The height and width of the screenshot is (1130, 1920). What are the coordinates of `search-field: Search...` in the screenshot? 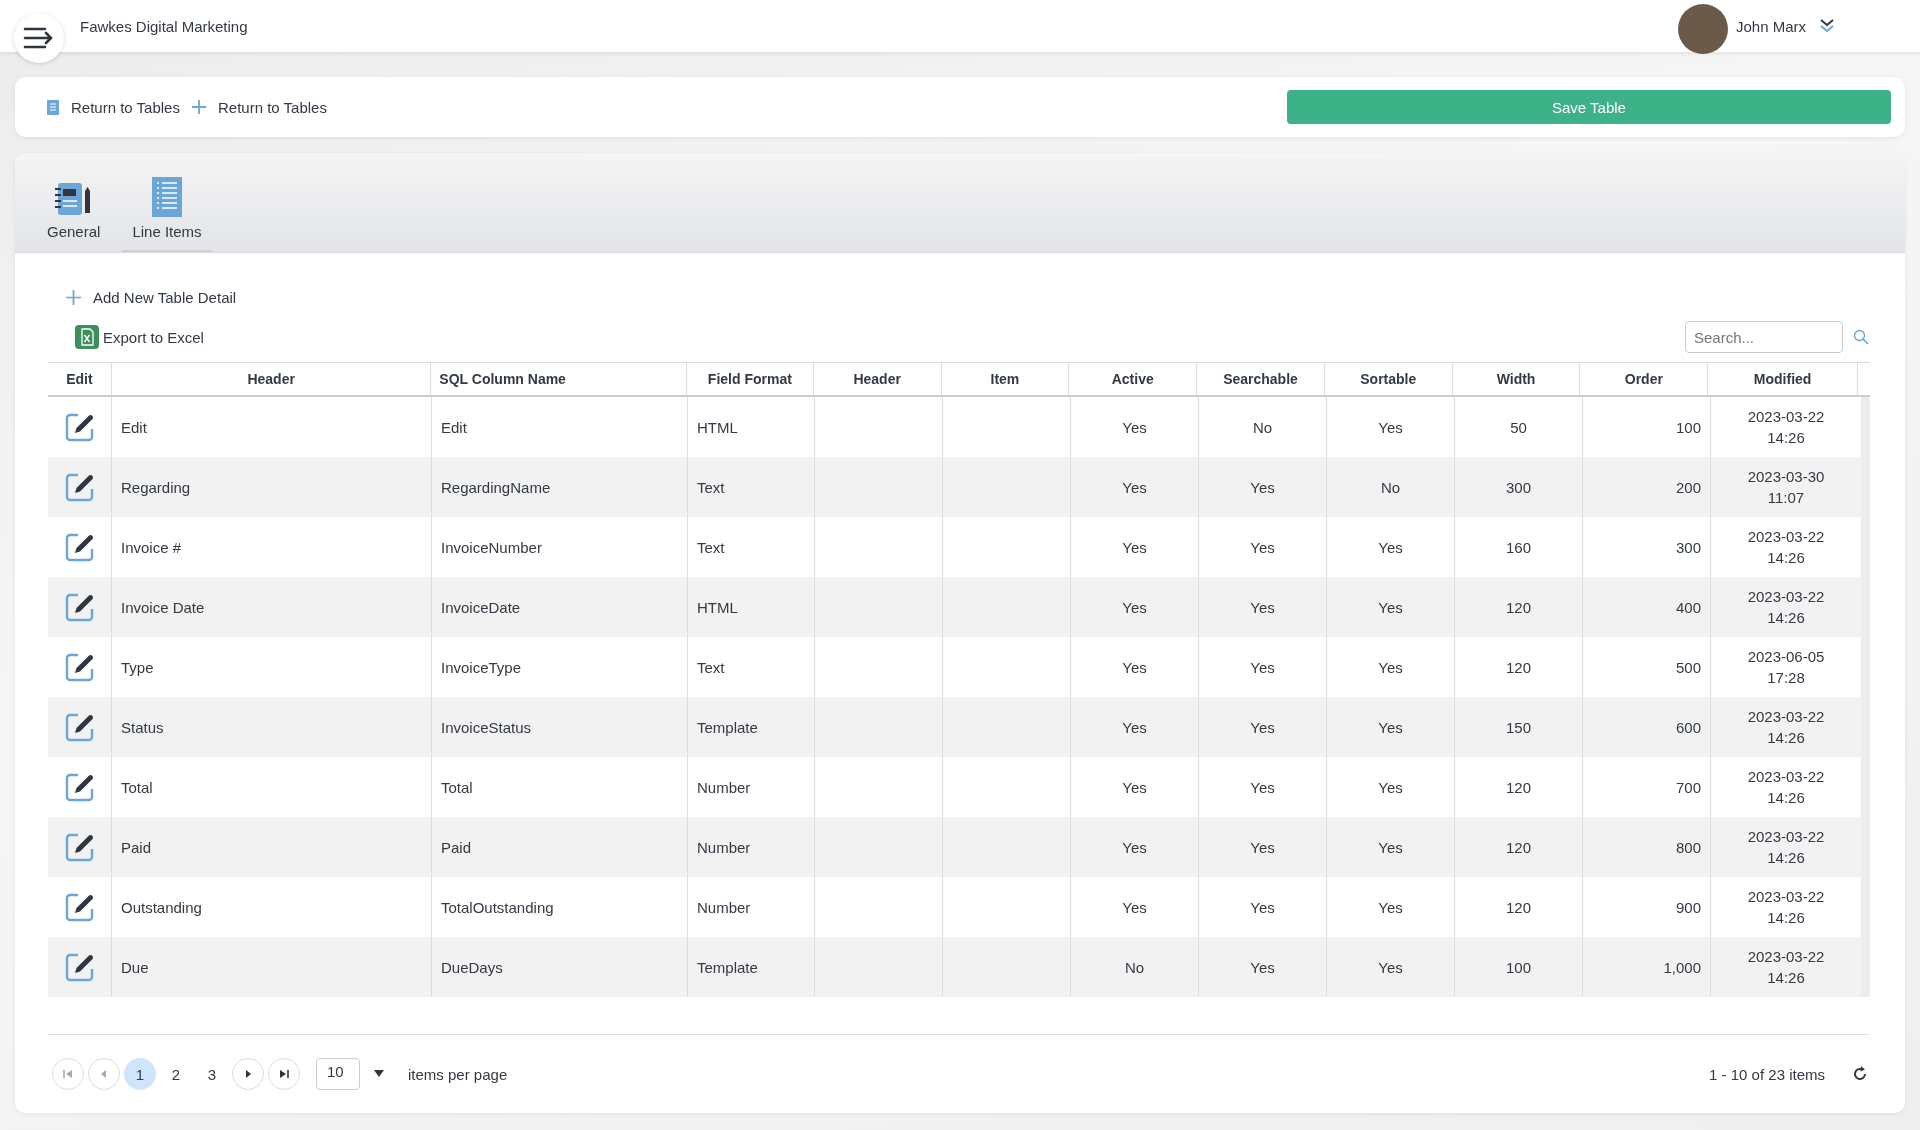 It's located at (1764, 337).